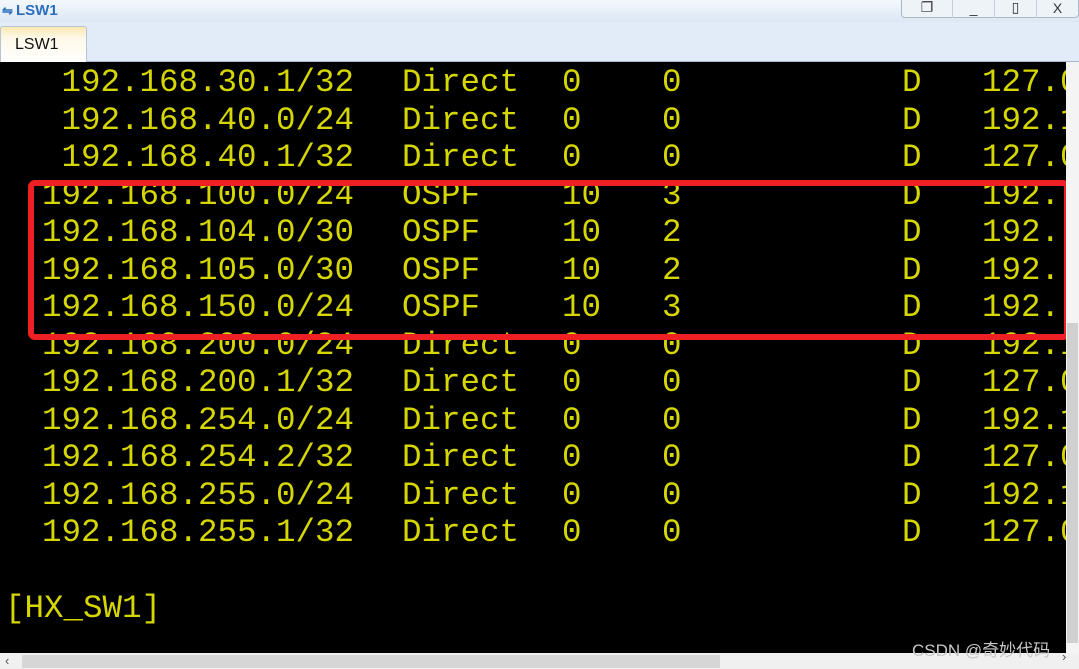 The height and width of the screenshot is (669, 1079). I want to click on window-controls: ❐ _ ▯ X, so click(990, 9).